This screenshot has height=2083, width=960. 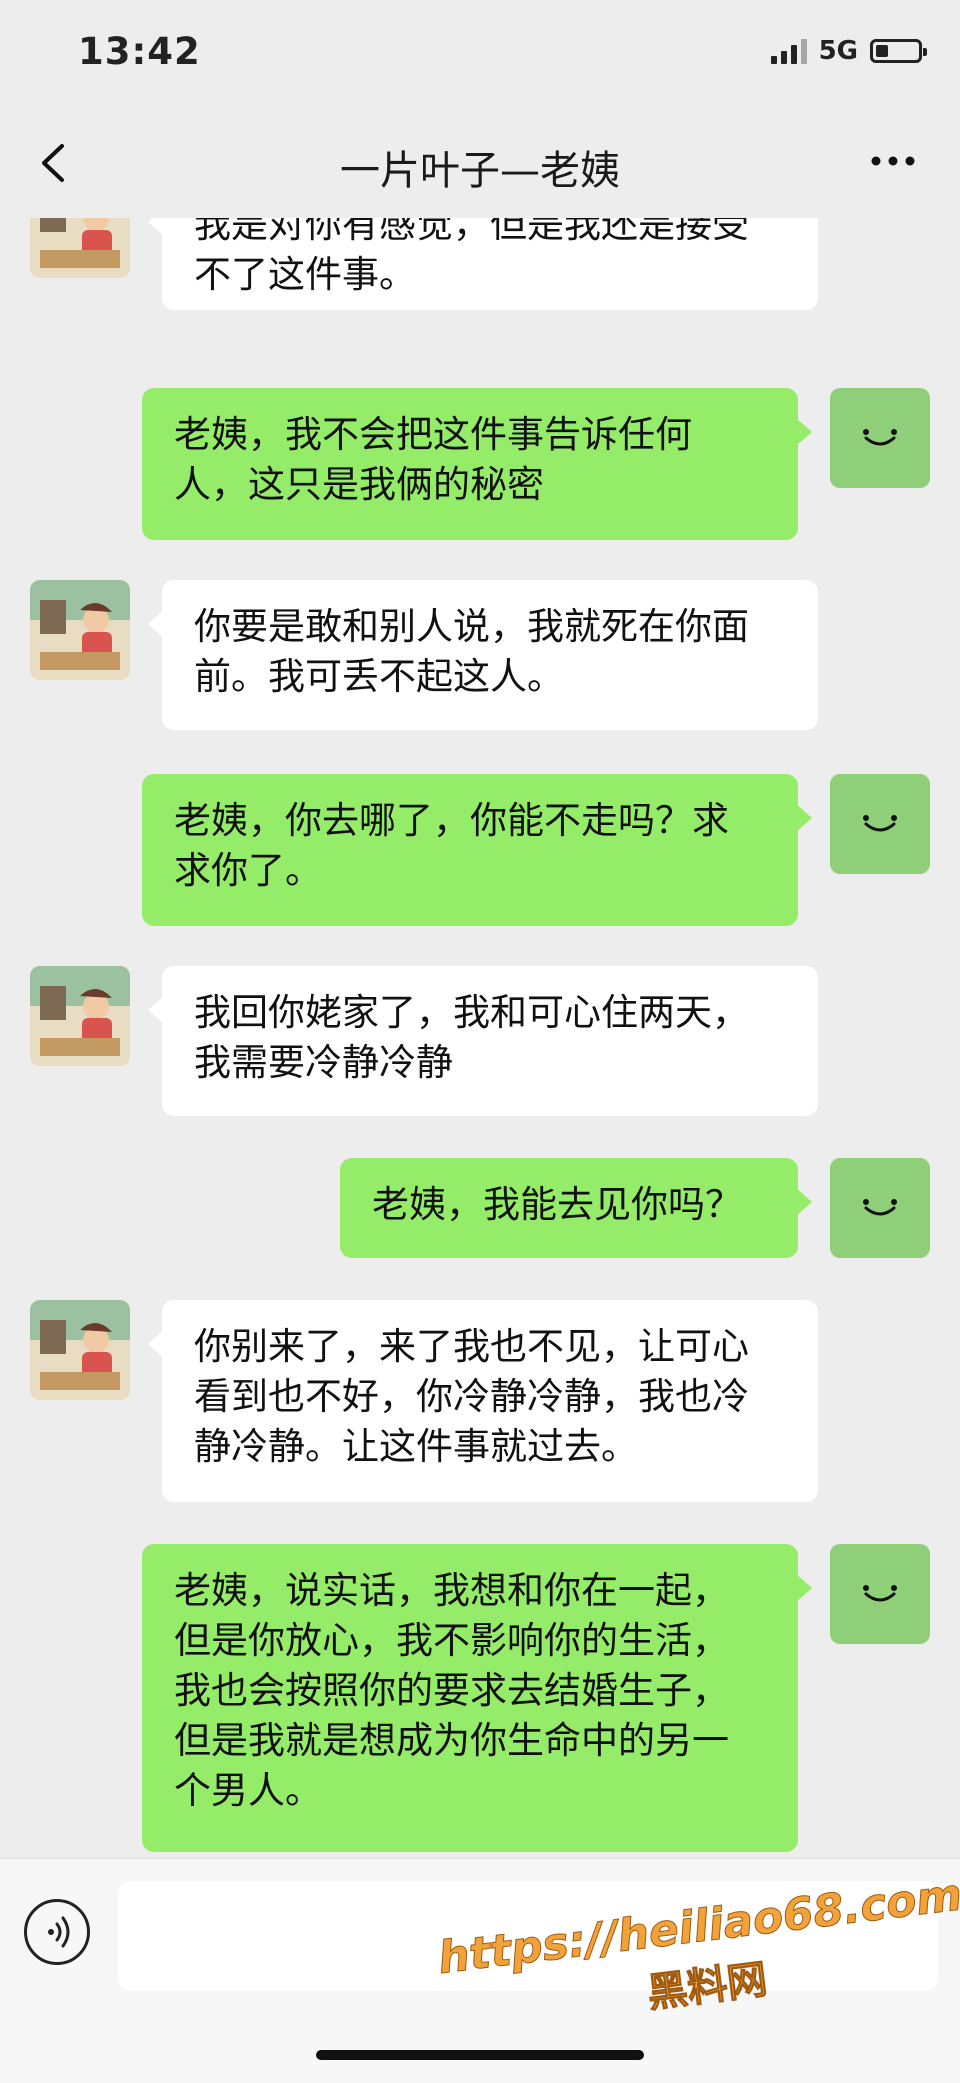 I want to click on nav-bar: 一片叶子—老姨, so click(x=480, y=164).